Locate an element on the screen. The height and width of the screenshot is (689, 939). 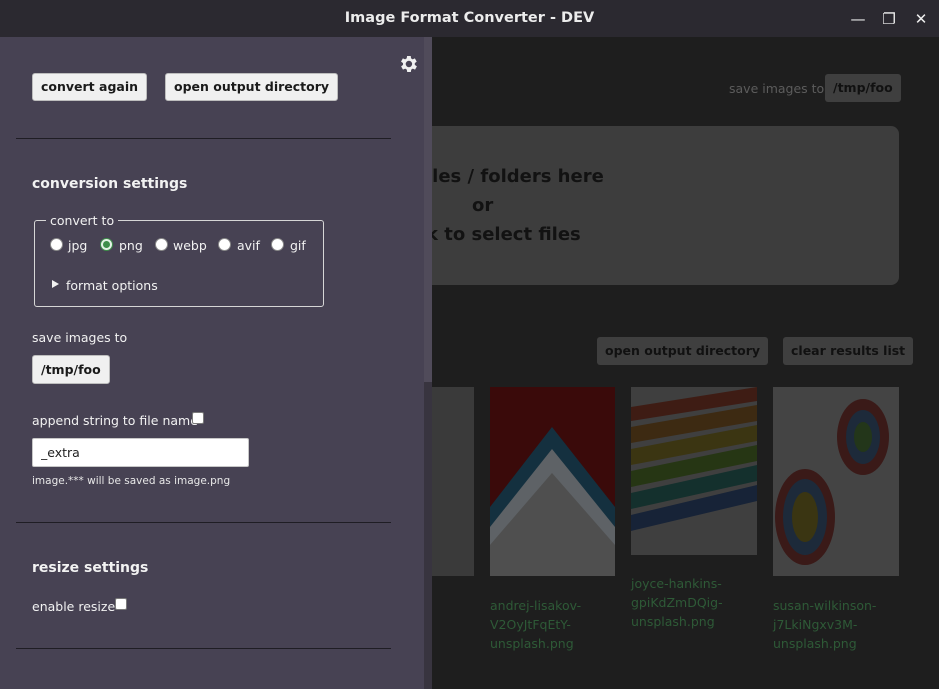
convert-to-group is located at coordinates (179, 263).